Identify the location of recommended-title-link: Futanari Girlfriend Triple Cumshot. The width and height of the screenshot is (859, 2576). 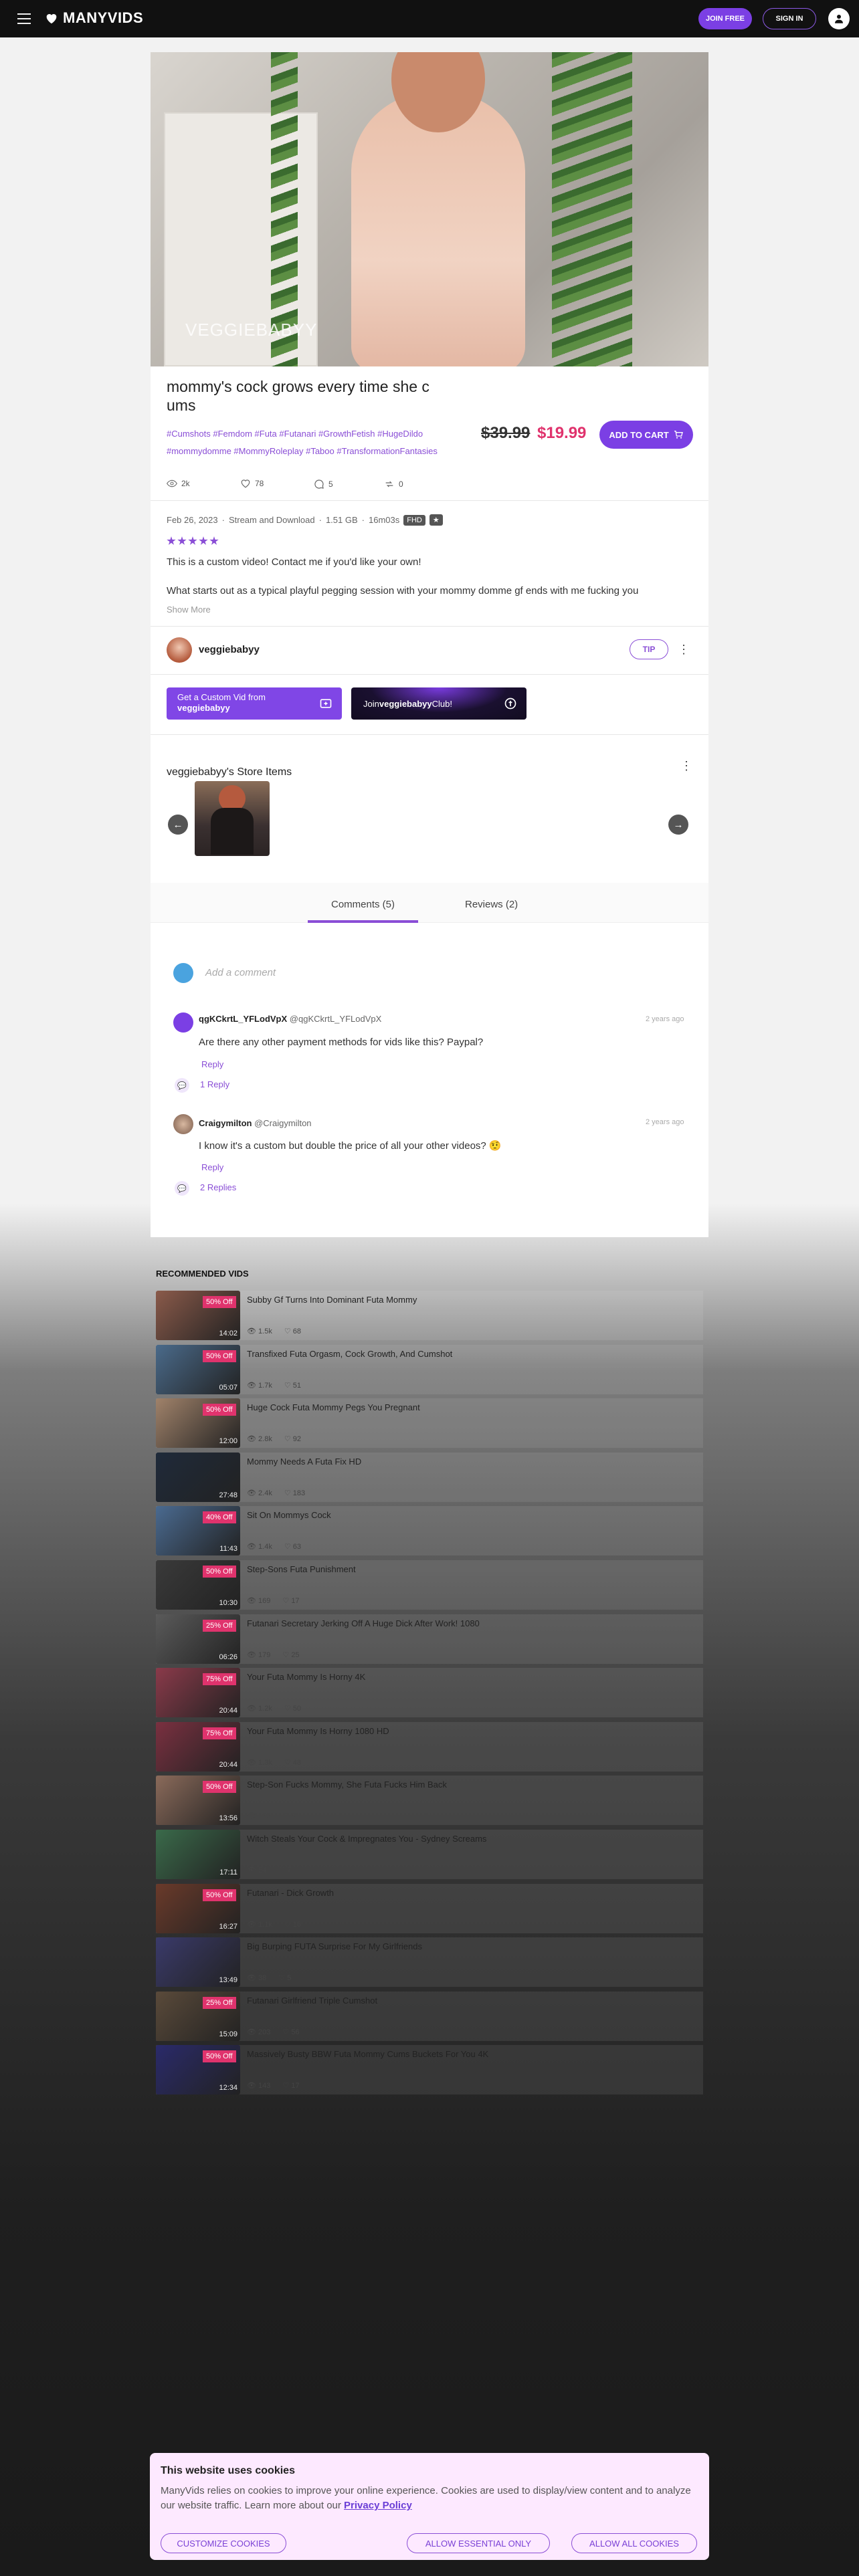
(312, 2001).